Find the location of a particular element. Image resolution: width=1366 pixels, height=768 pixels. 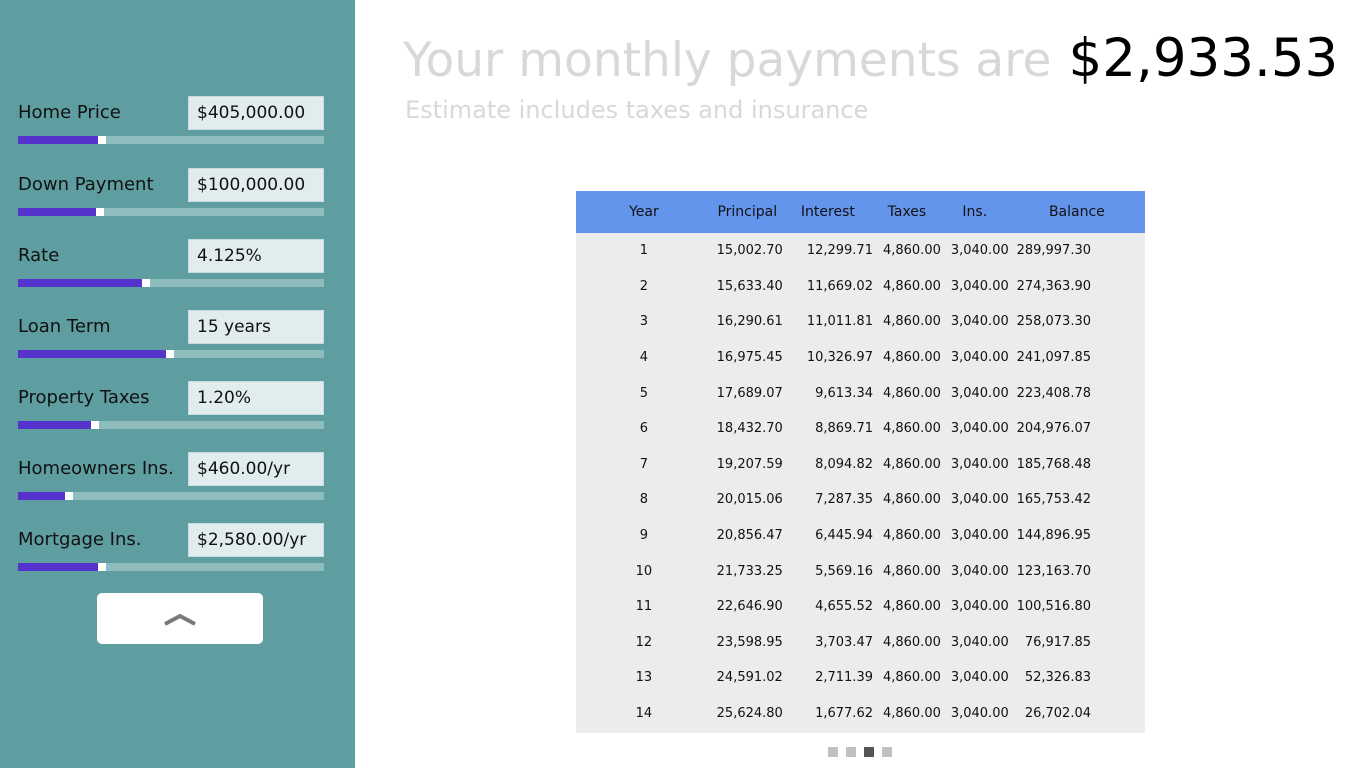

cell-principal: 24,591.02 is located at coordinates (749, 678).